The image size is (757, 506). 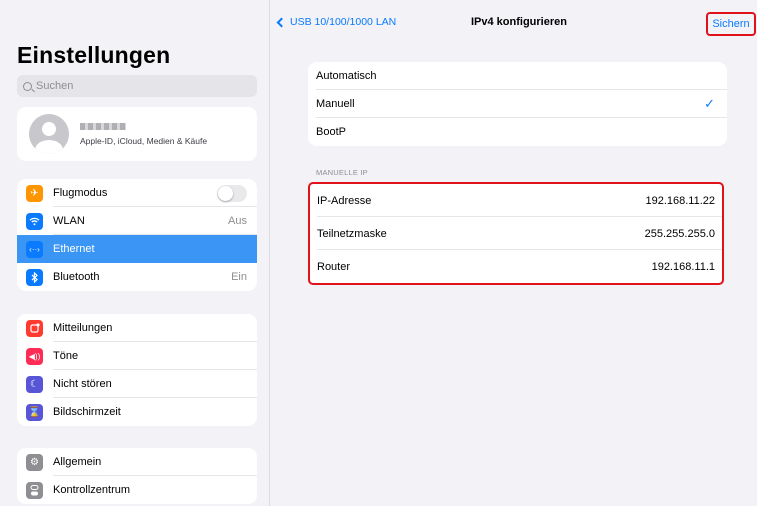 What do you see at coordinates (137, 356) in the screenshot?
I see `sidebar-item-toene: ◀)) Töne` at bounding box center [137, 356].